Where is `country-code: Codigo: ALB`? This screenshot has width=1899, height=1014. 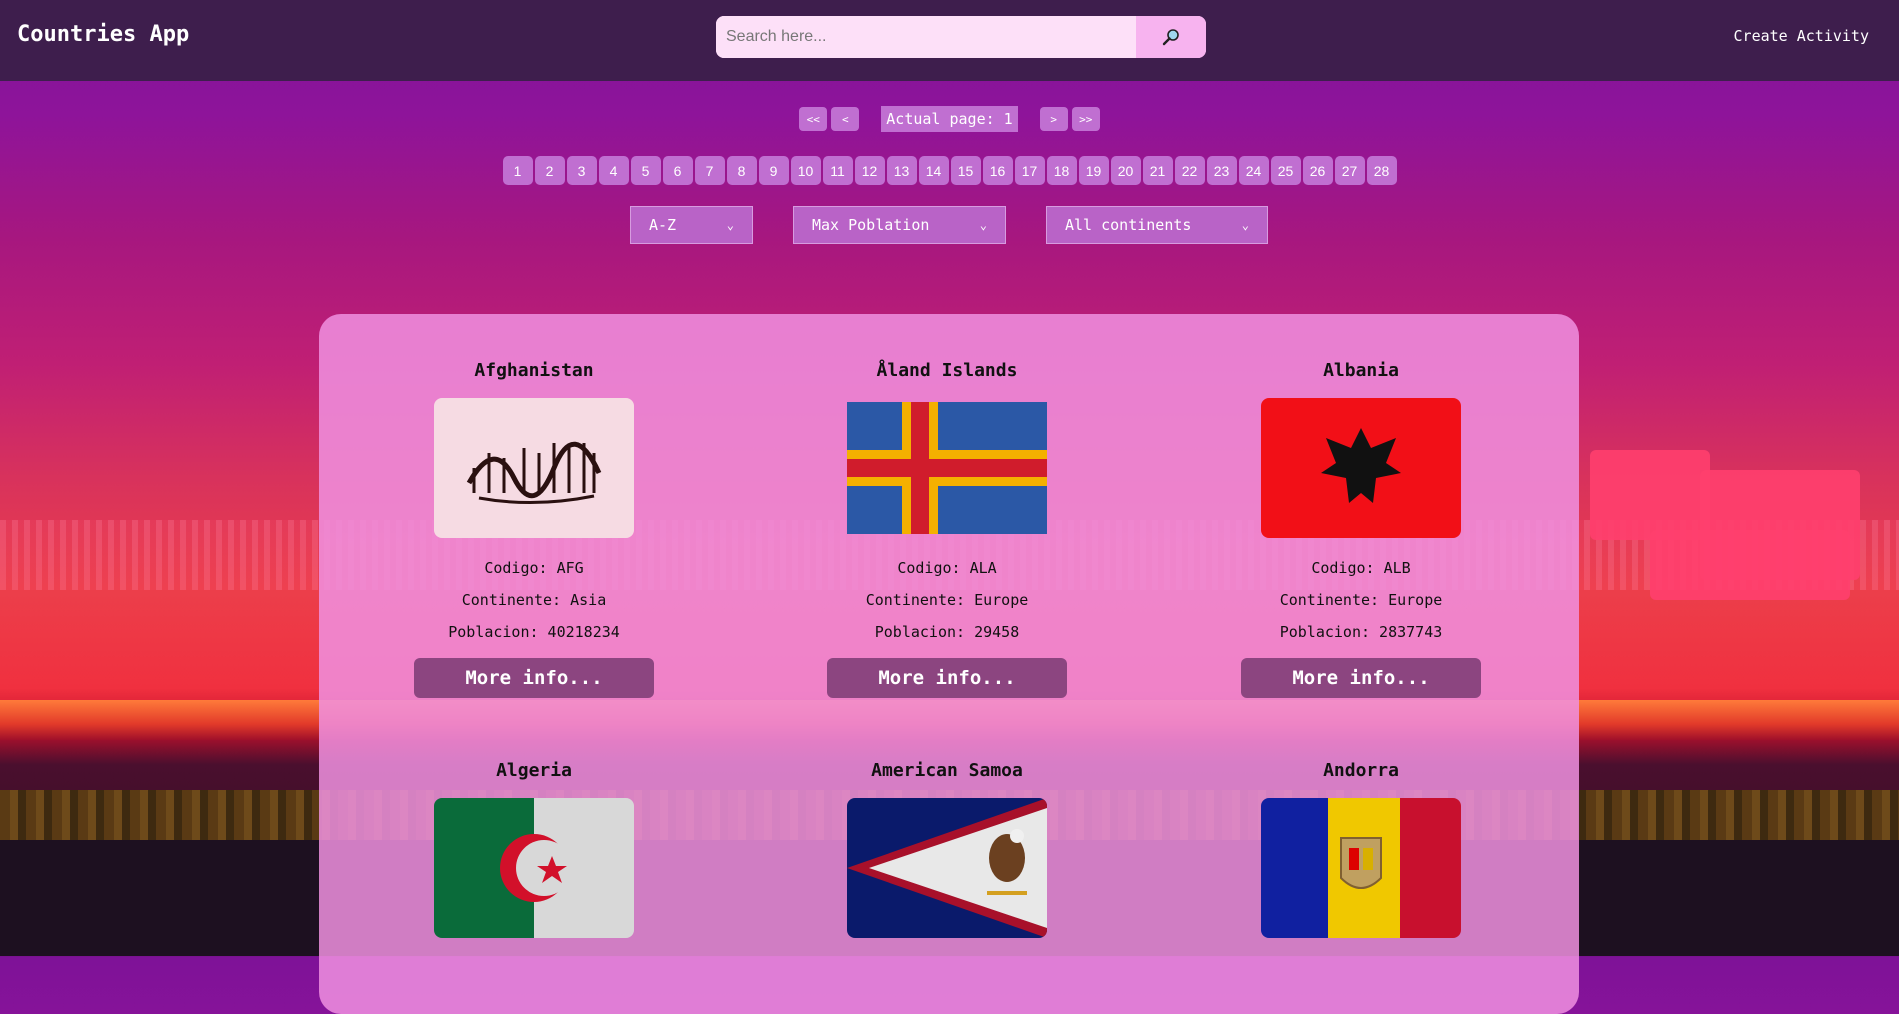 country-code: Codigo: ALB is located at coordinates (1361, 568).